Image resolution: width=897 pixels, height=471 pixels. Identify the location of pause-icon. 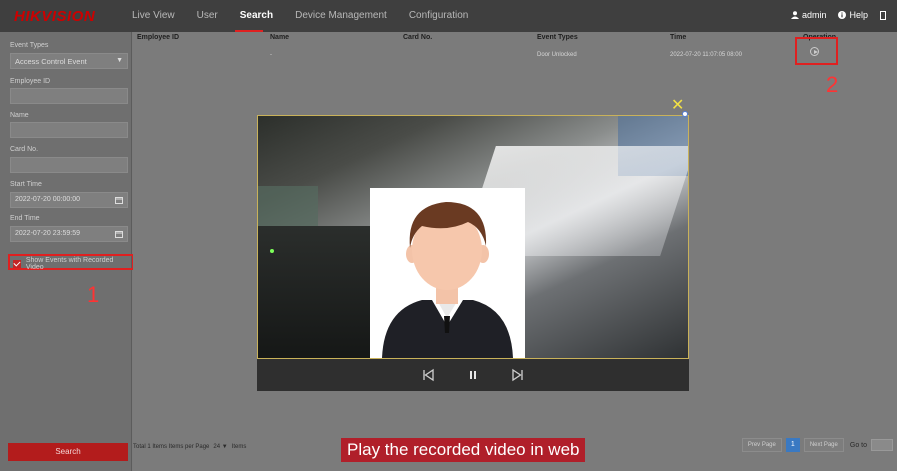
(473, 375).